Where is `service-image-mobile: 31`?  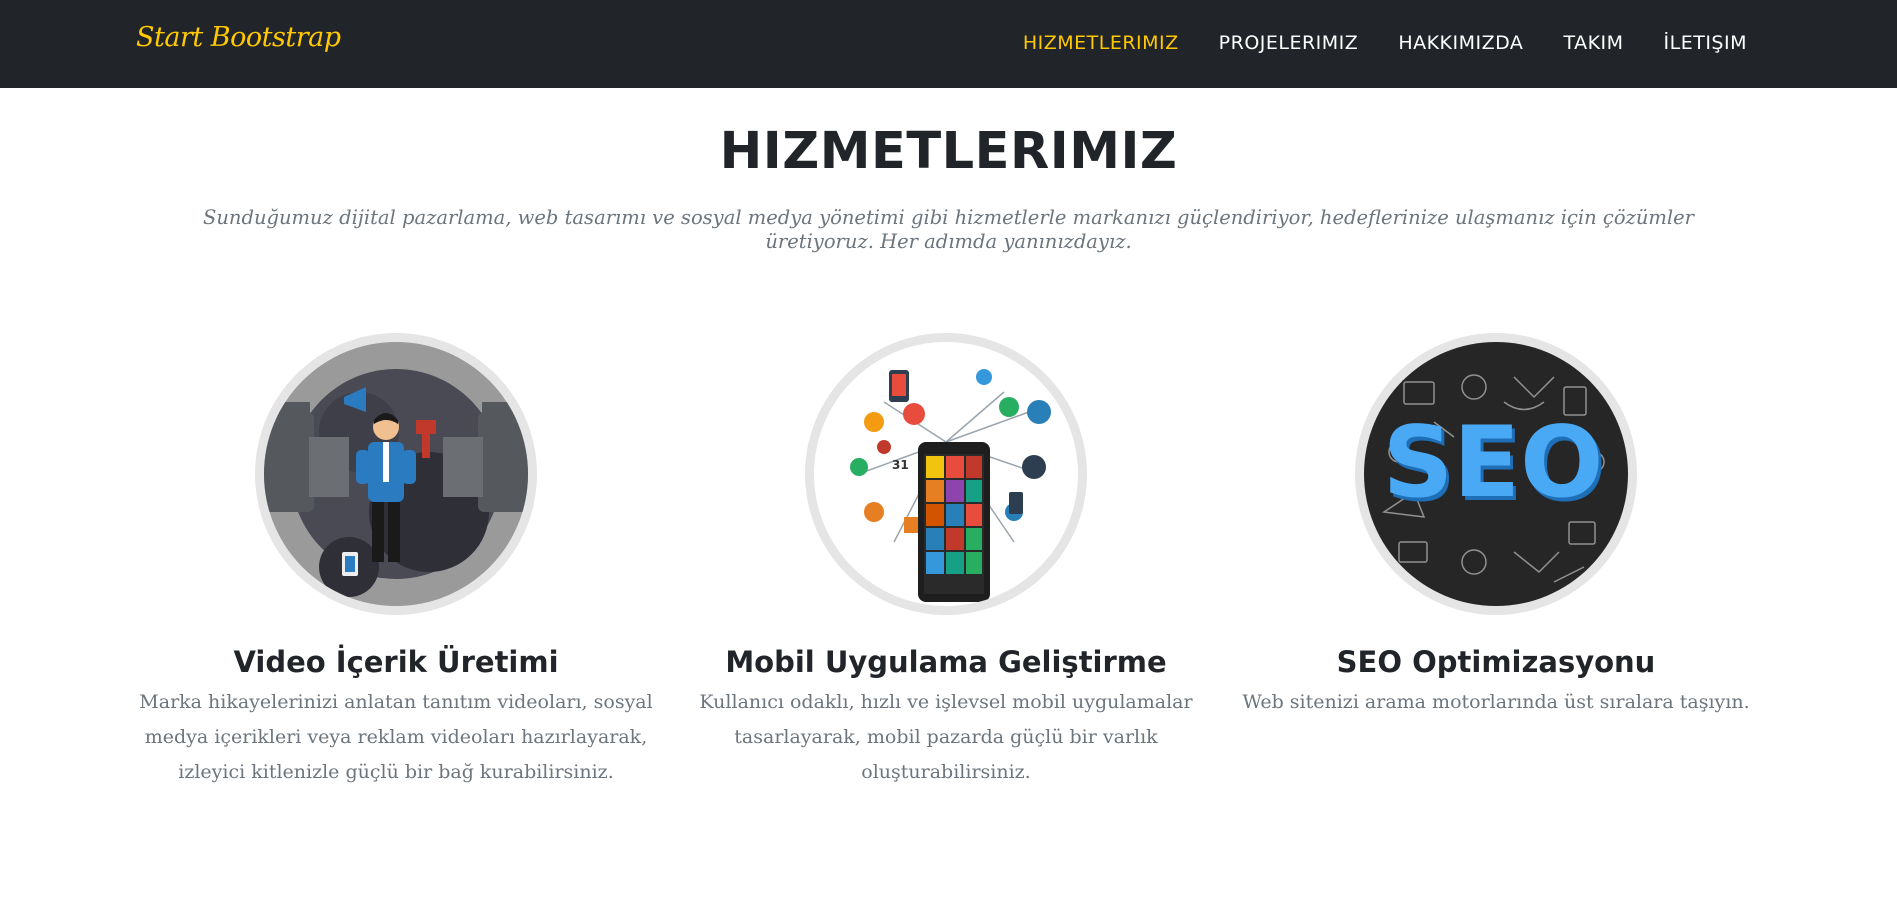
service-image-mobile: 31 is located at coordinates (946, 474).